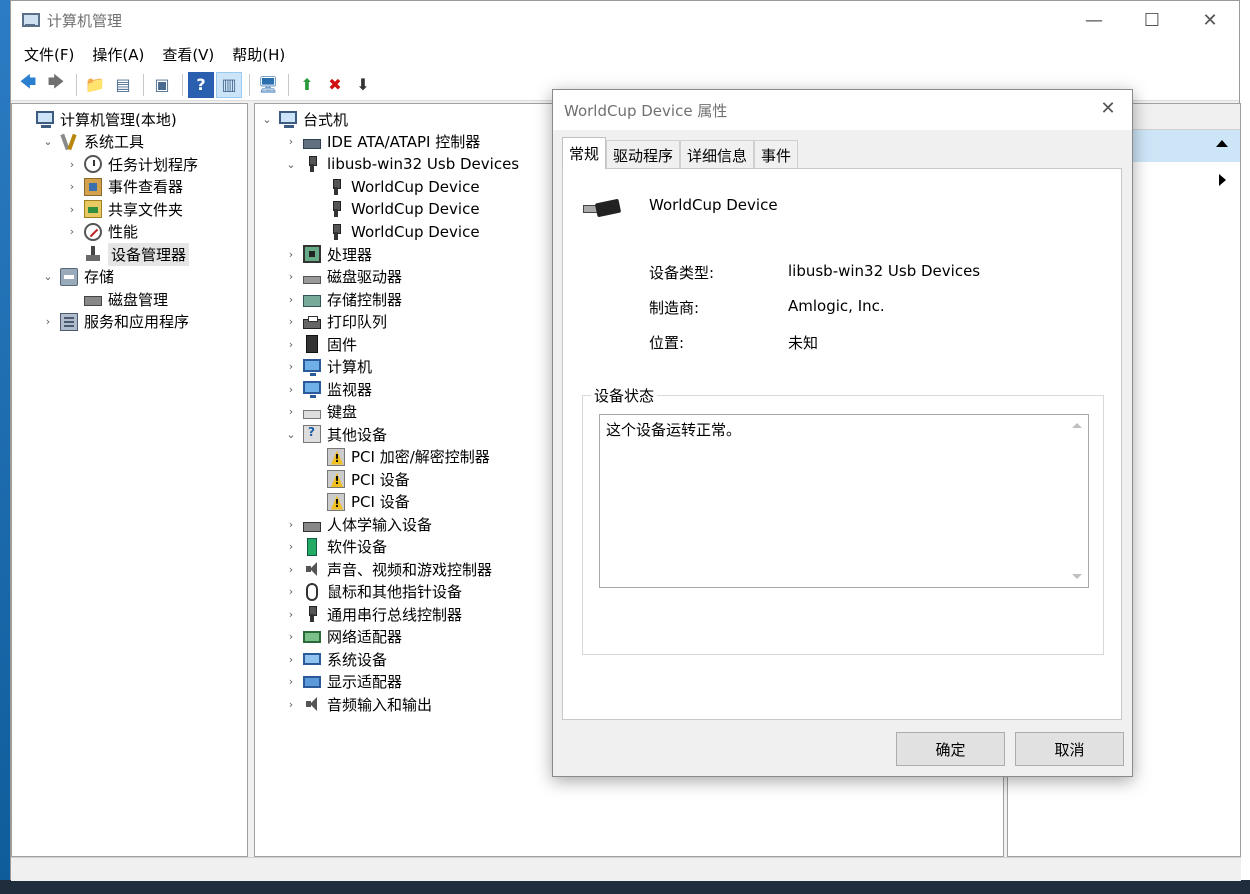 The width and height of the screenshot is (1250, 894). What do you see at coordinates (95, 85) in the screenshot?
I see `up-folder-icon: 📁` at bounding box center [95, 85].